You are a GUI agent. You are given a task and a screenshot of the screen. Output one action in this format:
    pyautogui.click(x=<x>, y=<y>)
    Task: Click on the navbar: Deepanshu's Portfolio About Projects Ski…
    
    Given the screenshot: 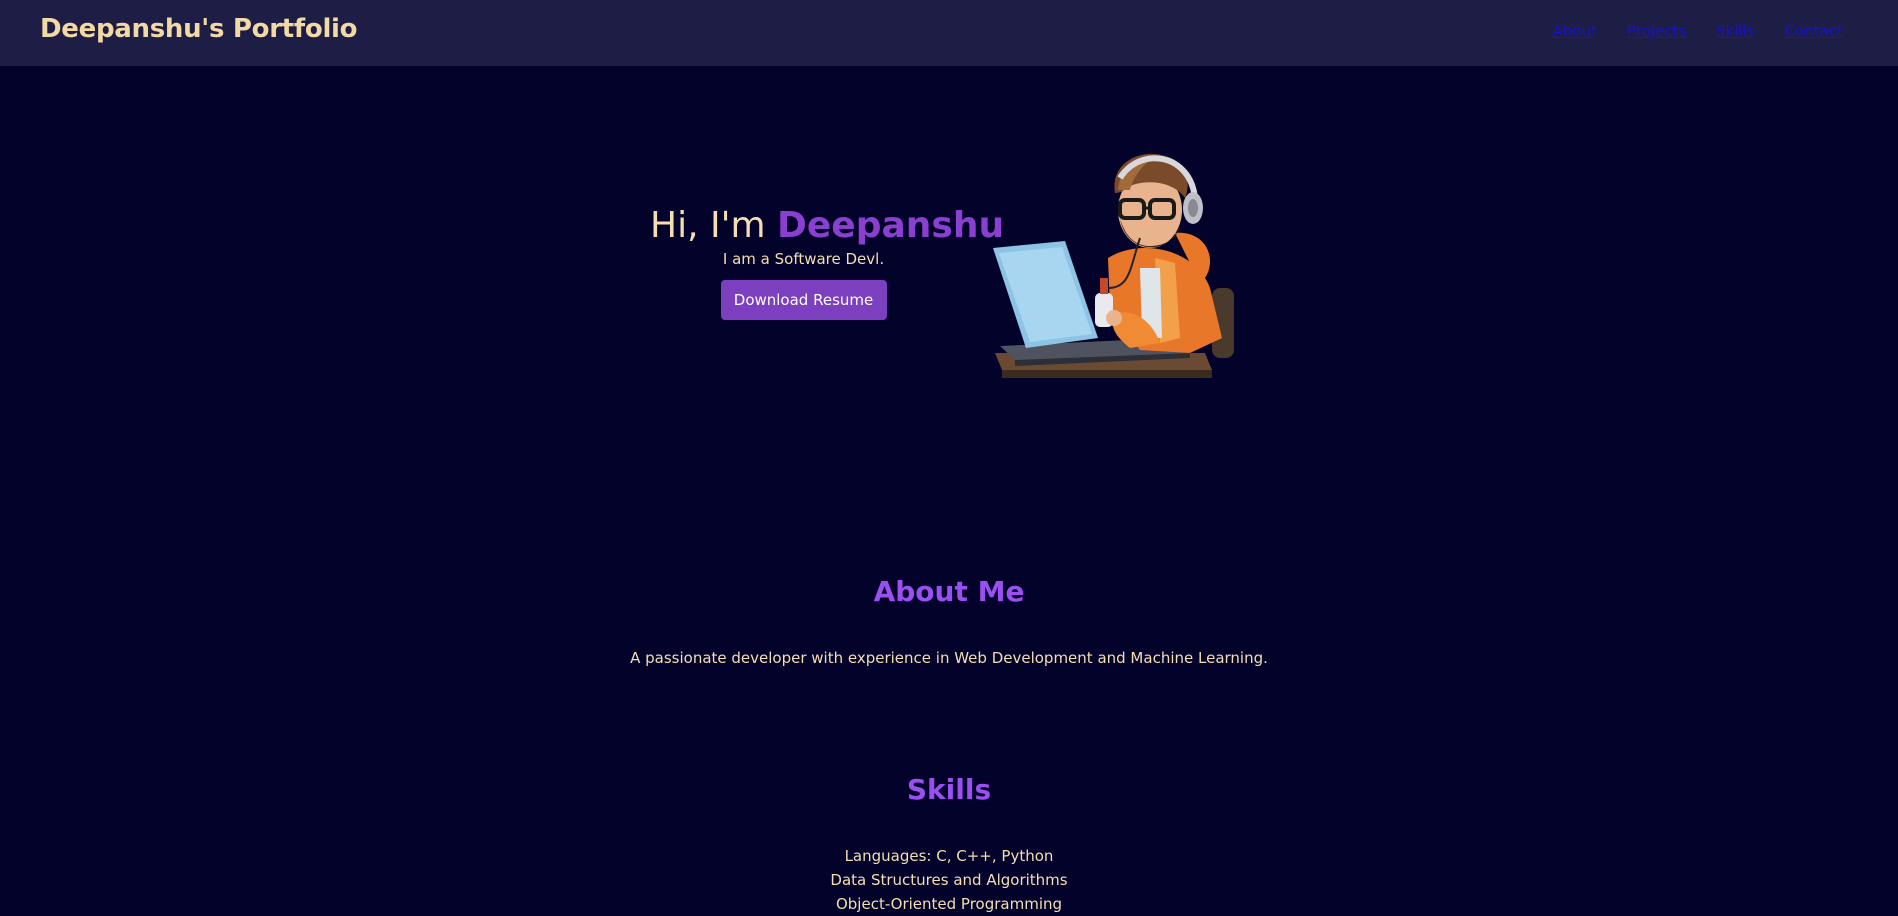 What is the action you would take?
    pyautogui.click(x=949, y=33)
    